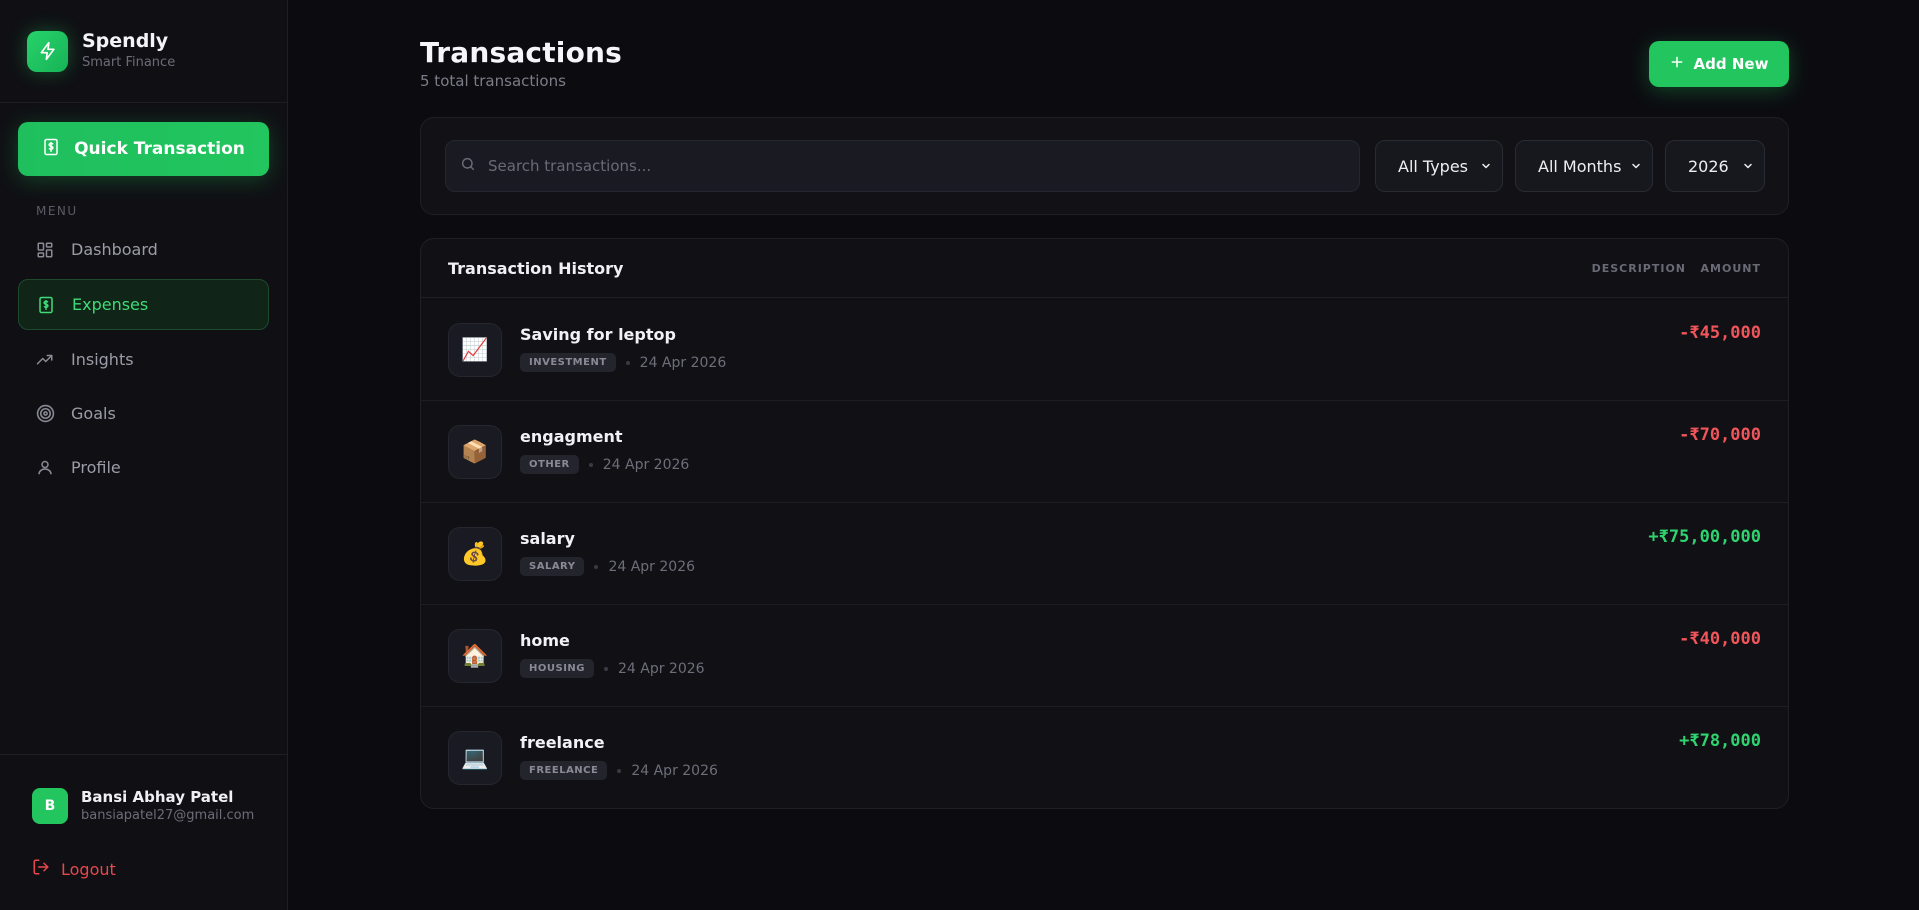 This screenshot has width=1919, height=910. Describe the element at coordinates (475, 350) in the screenshot. I see `chart-increasing-icon: 📈` at that location.